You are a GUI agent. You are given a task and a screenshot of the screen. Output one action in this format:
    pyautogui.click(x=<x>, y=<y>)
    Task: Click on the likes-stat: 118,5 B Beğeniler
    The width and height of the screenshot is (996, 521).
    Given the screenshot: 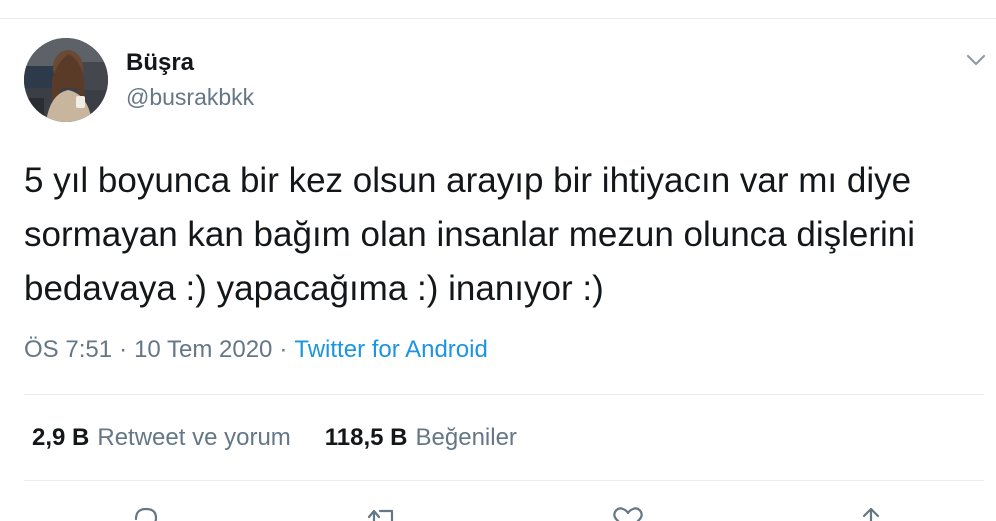 What is the action you would take?
    pyautogui.click(x=421, y=438)
    